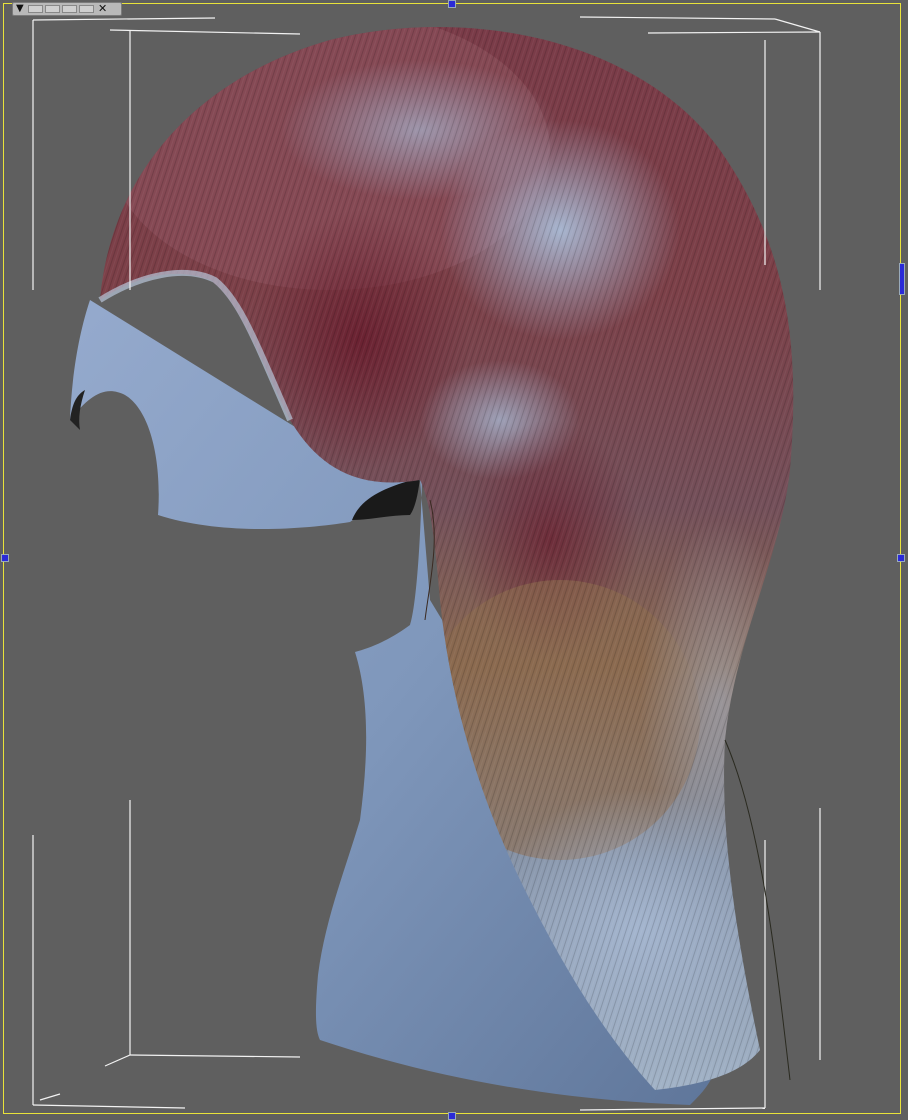 This screenshot has width=908, height=1120. Describe the element at coordinates (5, 558) in the screenshot. I see `left-resize-handle` at that location.